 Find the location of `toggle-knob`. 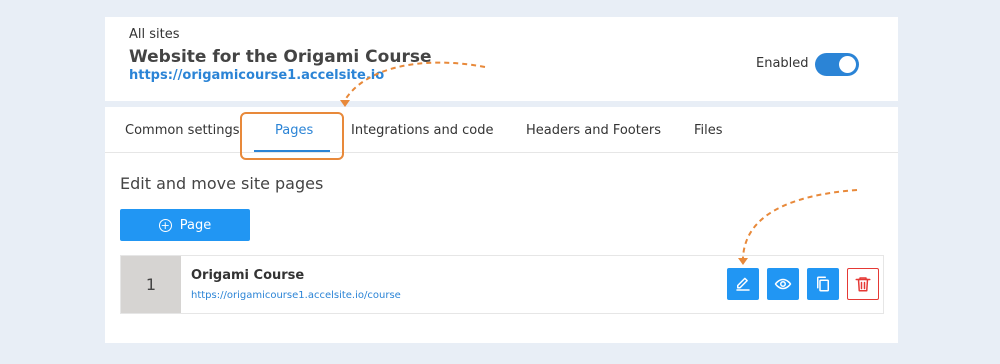

toggle-knob is located at coordinates (847, 64).